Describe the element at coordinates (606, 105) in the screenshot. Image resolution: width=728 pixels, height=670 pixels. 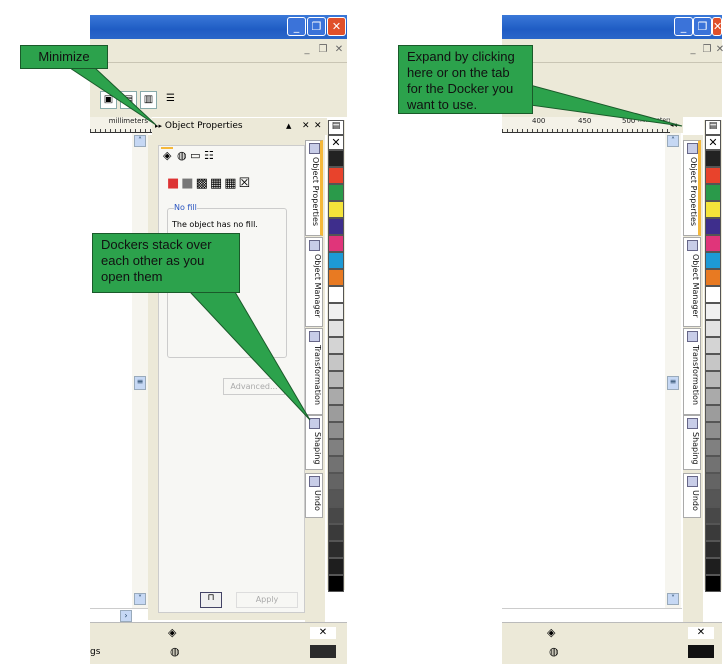
I see `expand-pointer` at that location.